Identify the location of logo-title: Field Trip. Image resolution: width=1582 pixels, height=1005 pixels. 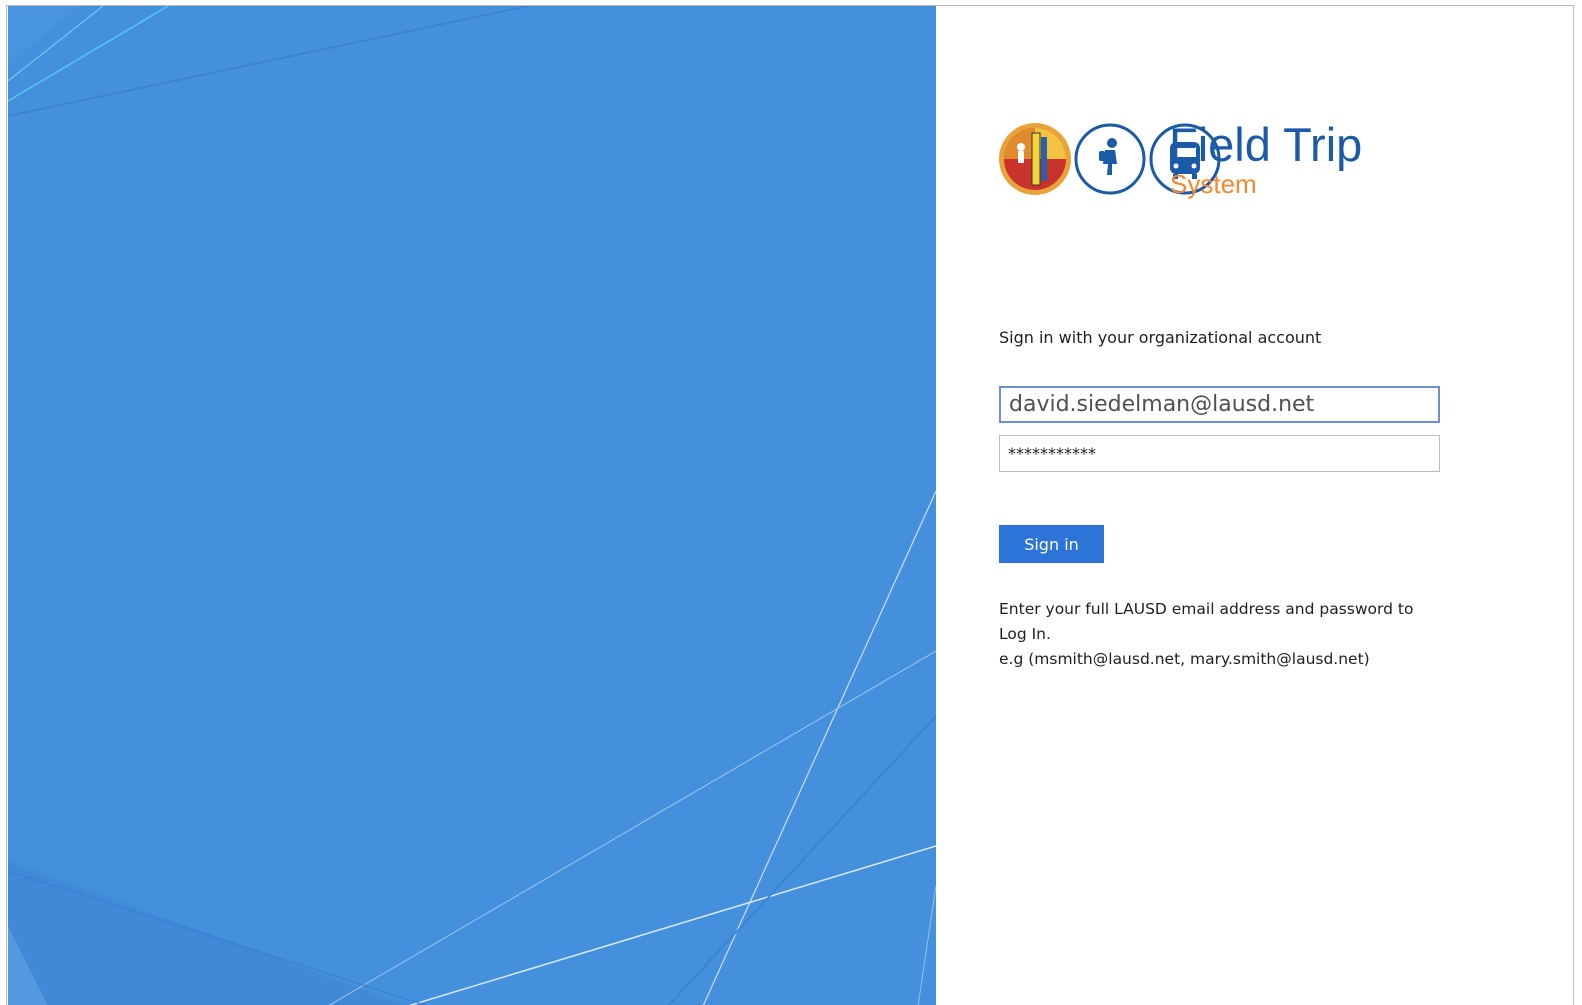
(1266, 144).